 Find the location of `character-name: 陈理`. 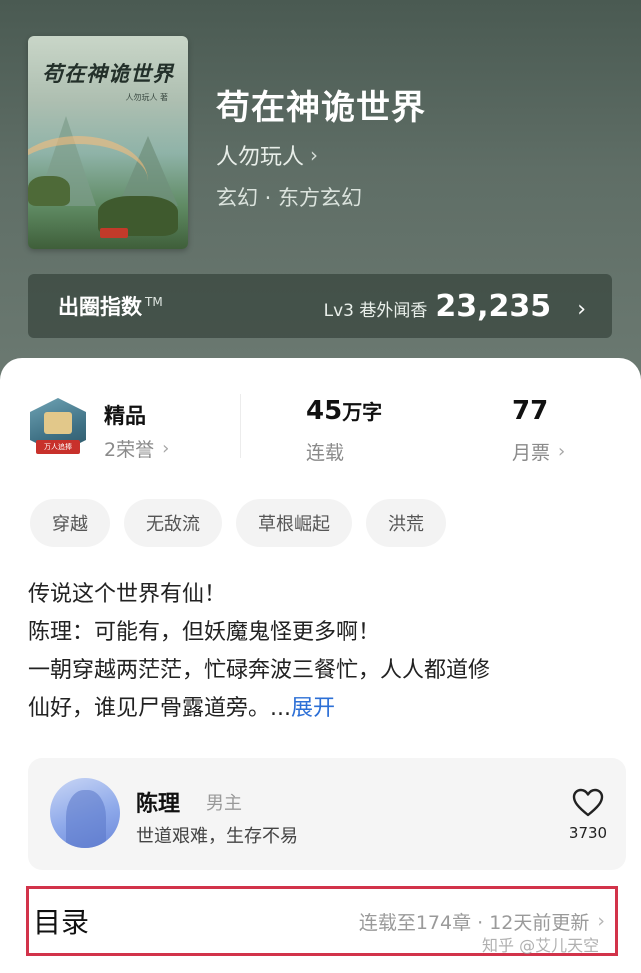

character-name: 陈理 is located at coordinates (158, 804).